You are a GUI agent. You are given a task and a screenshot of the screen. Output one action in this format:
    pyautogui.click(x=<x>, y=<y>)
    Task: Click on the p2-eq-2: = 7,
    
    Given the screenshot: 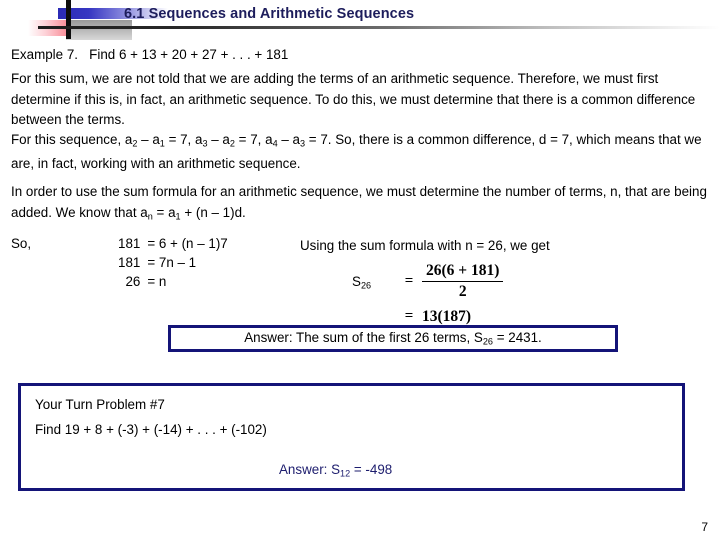 What is the action you would take?
    pyautogui.click(x=250, y=139)
    